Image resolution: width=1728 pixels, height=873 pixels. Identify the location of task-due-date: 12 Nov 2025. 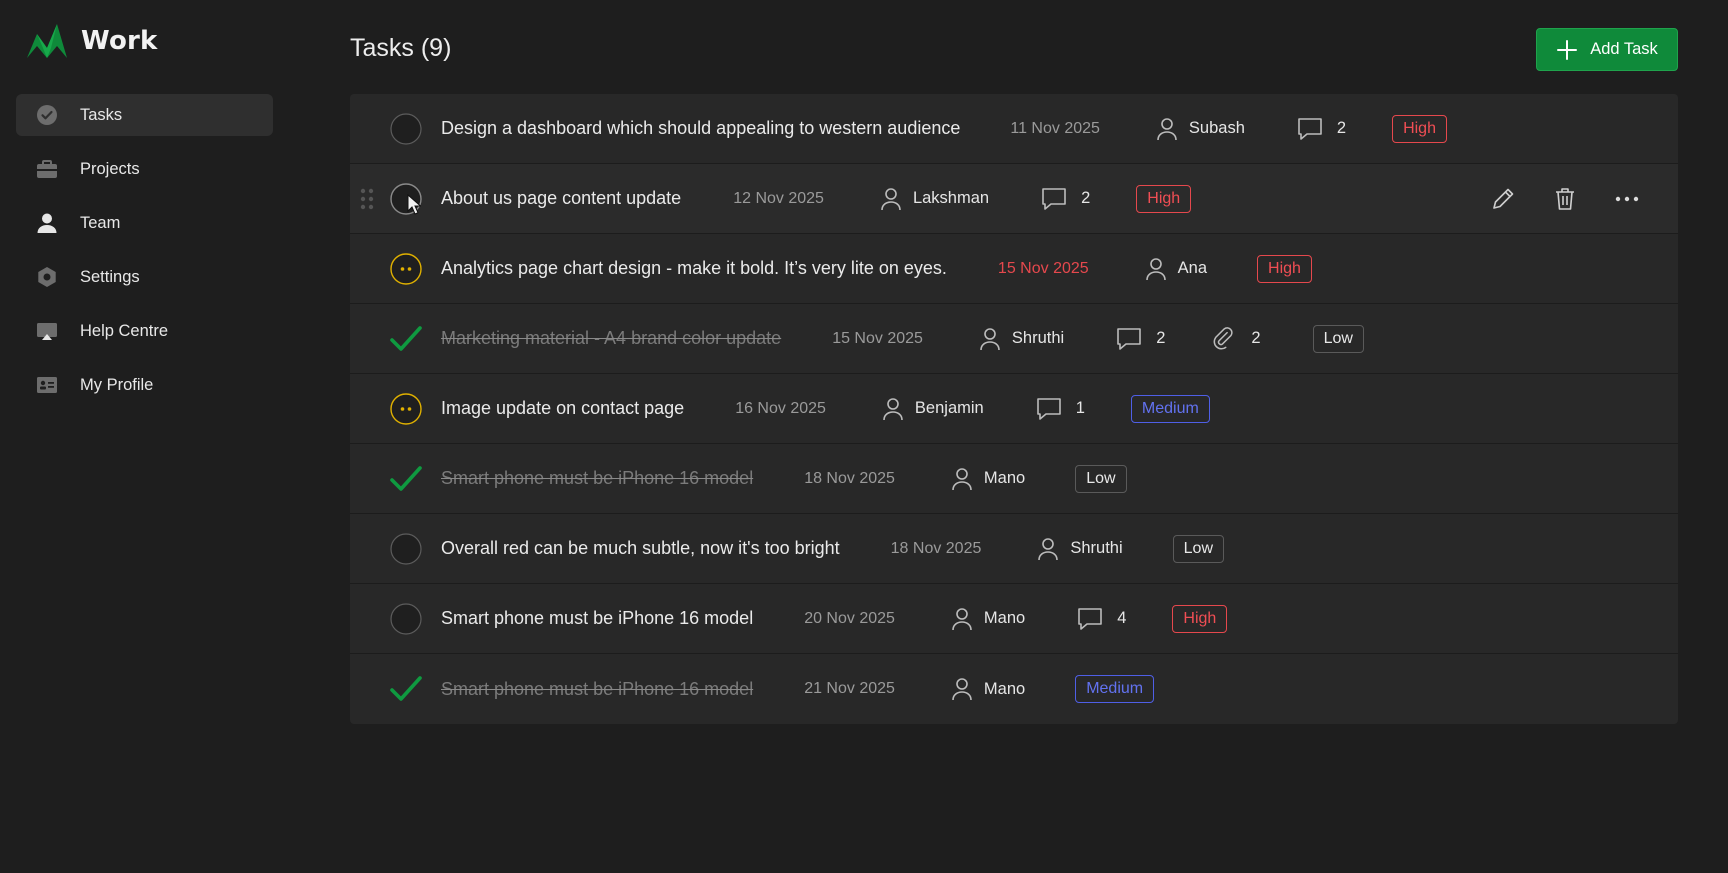
(778, 198).